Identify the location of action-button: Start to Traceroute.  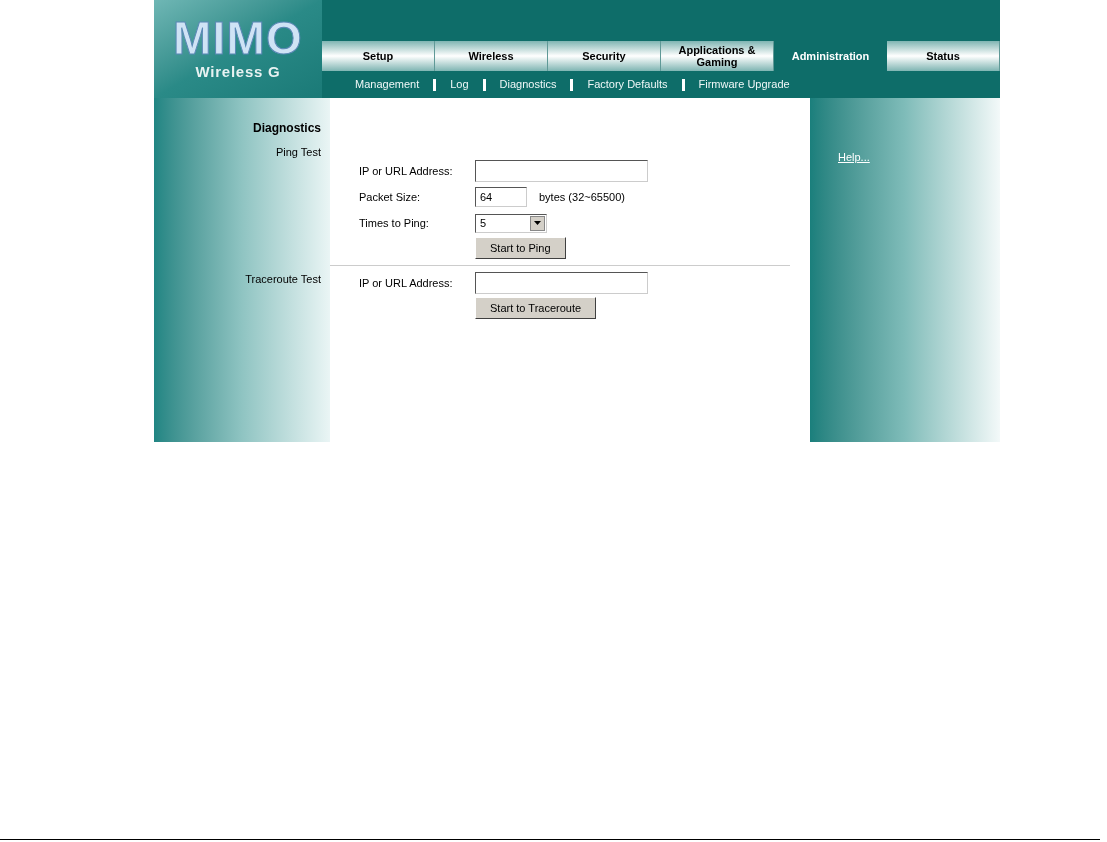
(536, 308).